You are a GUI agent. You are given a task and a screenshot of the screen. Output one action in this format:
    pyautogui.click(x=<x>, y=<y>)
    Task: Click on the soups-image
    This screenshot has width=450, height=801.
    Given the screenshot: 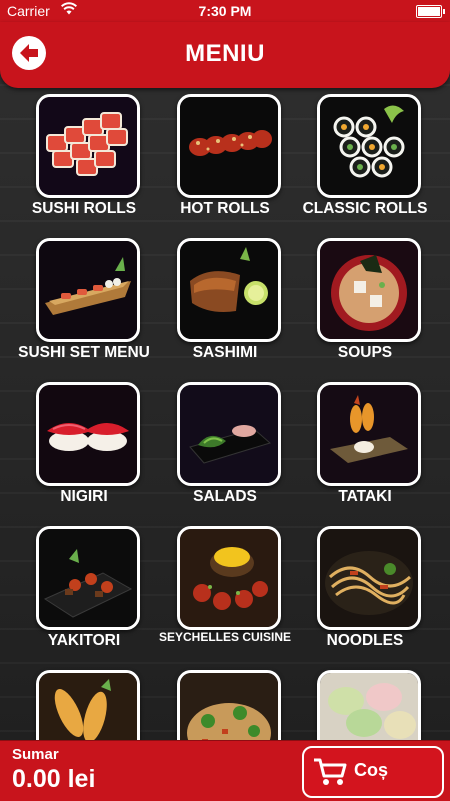 What is the action you would take?
    pyautogui.click(x=369, y=290)
    